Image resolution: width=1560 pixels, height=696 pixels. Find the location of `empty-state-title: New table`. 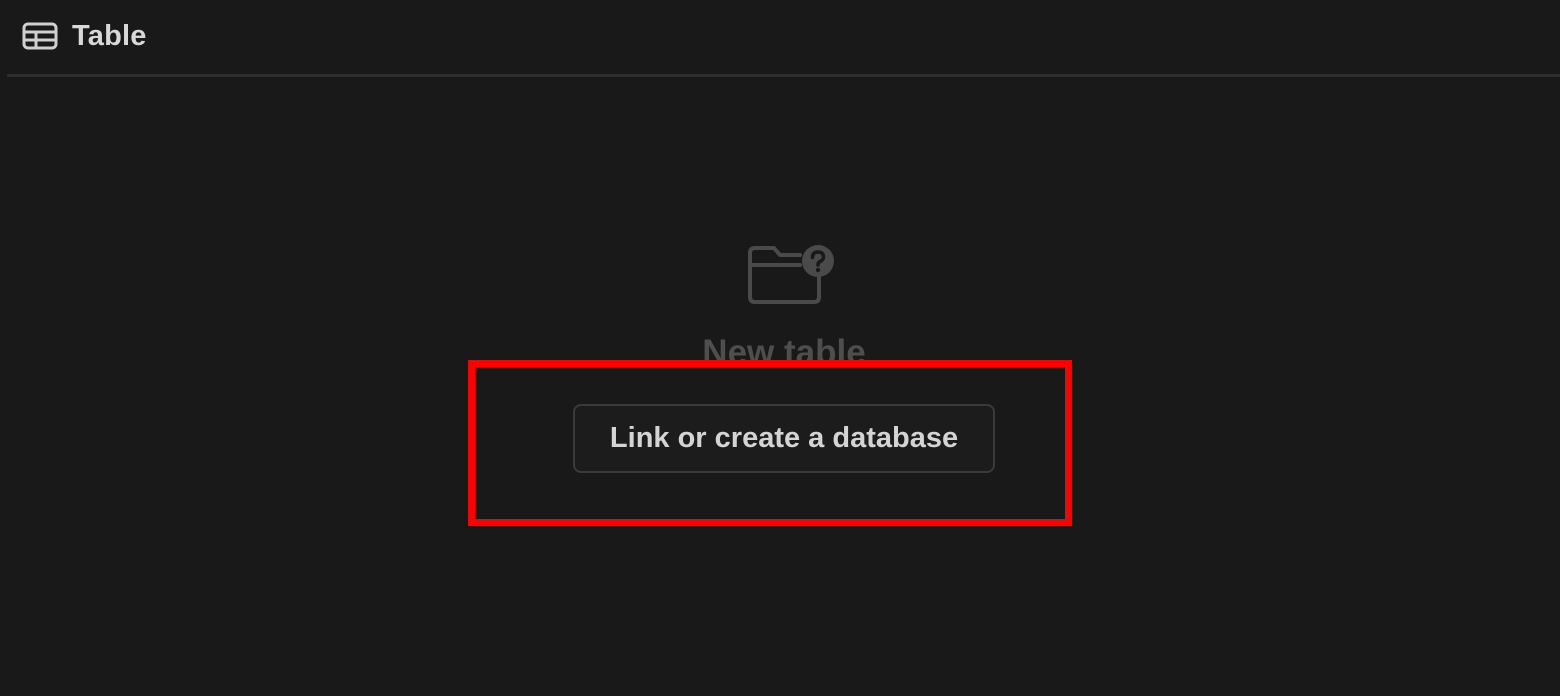

empty-state-title: New table is located at coordinates (784, 347).